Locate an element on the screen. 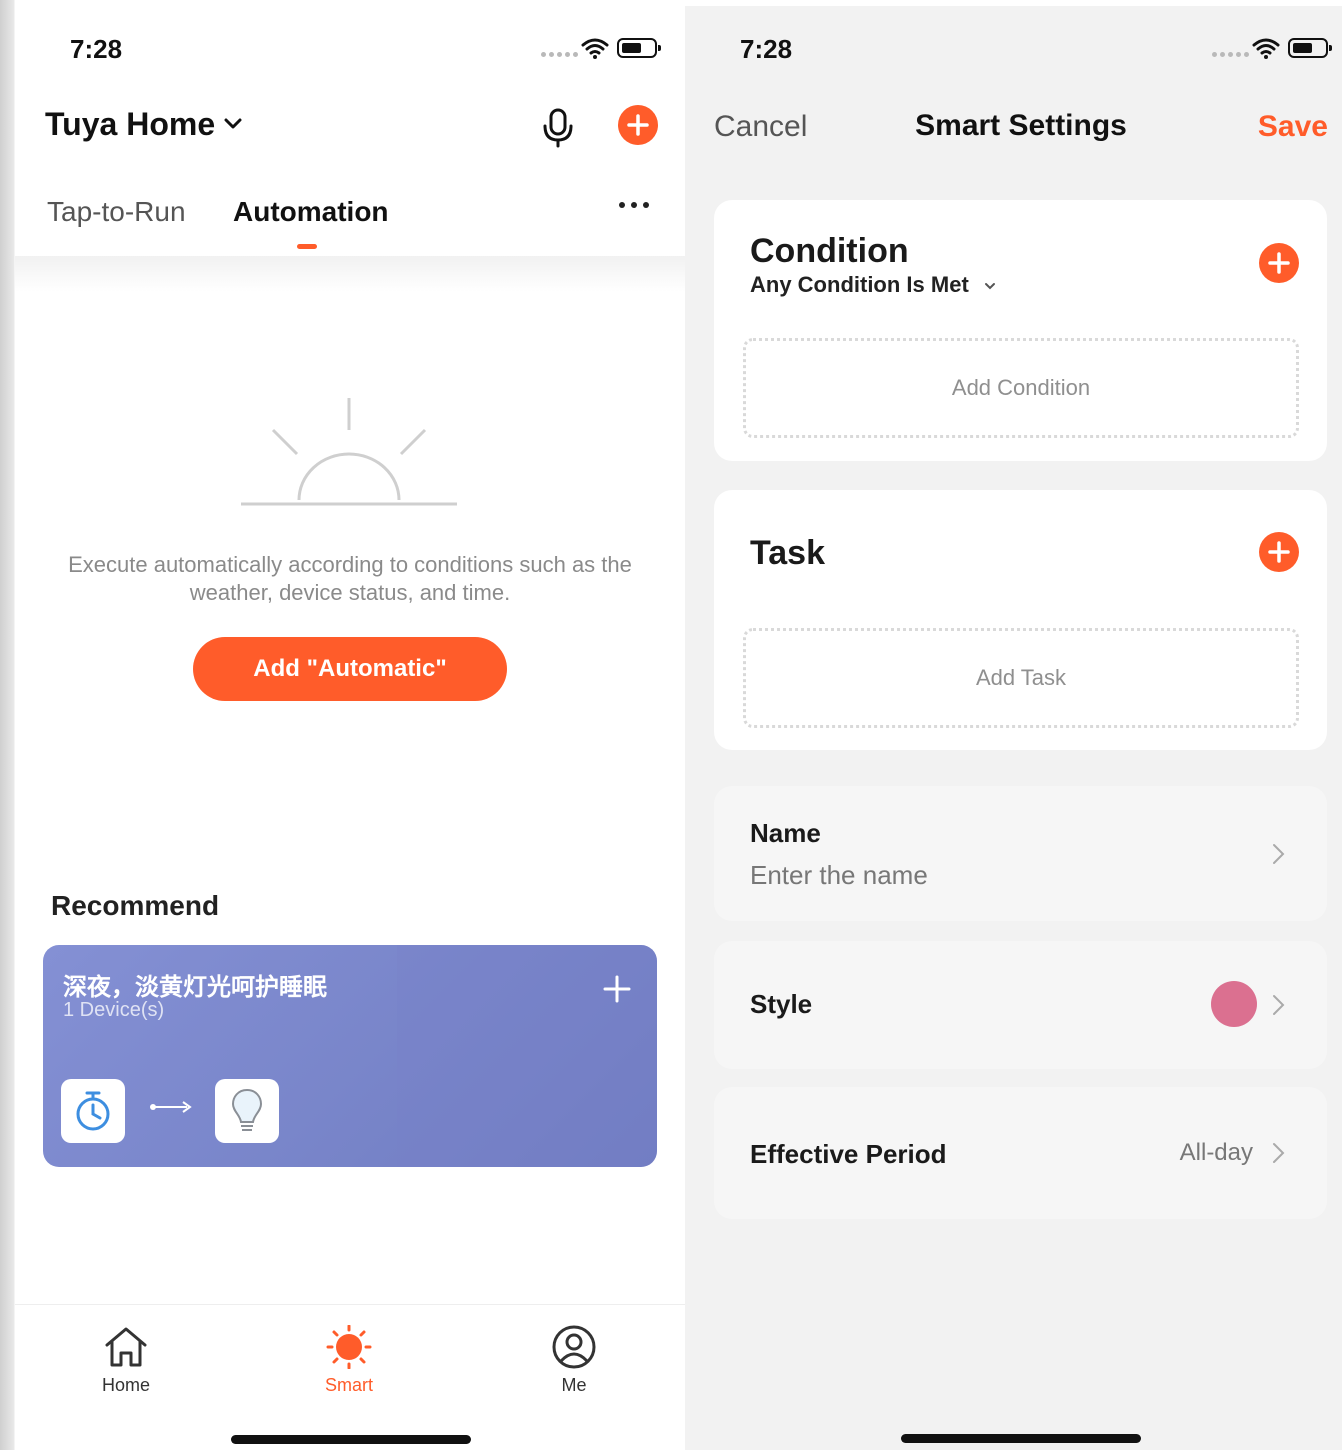 This screenshot has height=1450, width=1342. sunrise-illustration-icon is located at coordinates (349, 452).